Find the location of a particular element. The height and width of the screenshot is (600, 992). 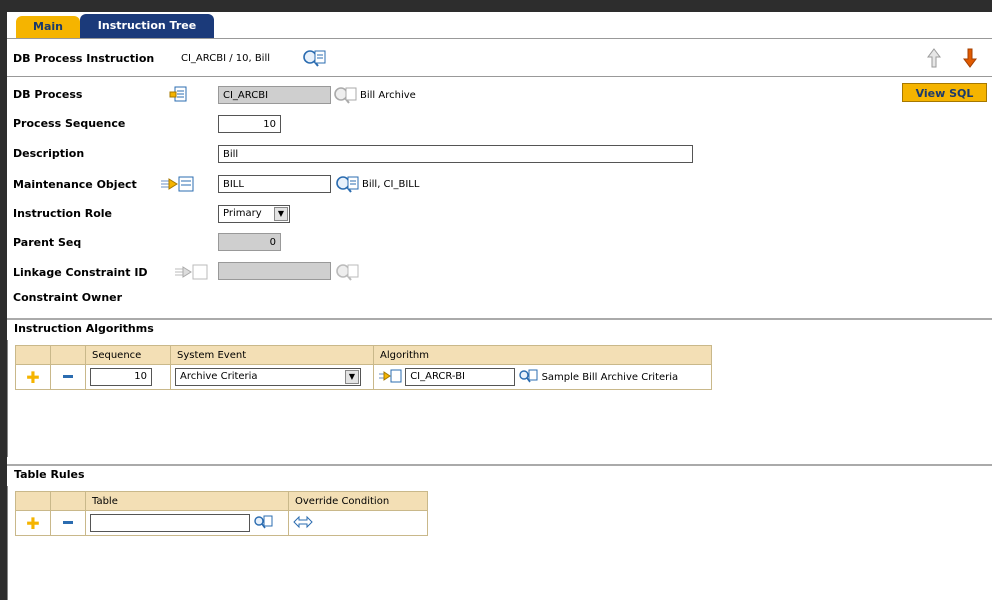

header-label: DB Process Instruction is located at coordinates (84, 58).